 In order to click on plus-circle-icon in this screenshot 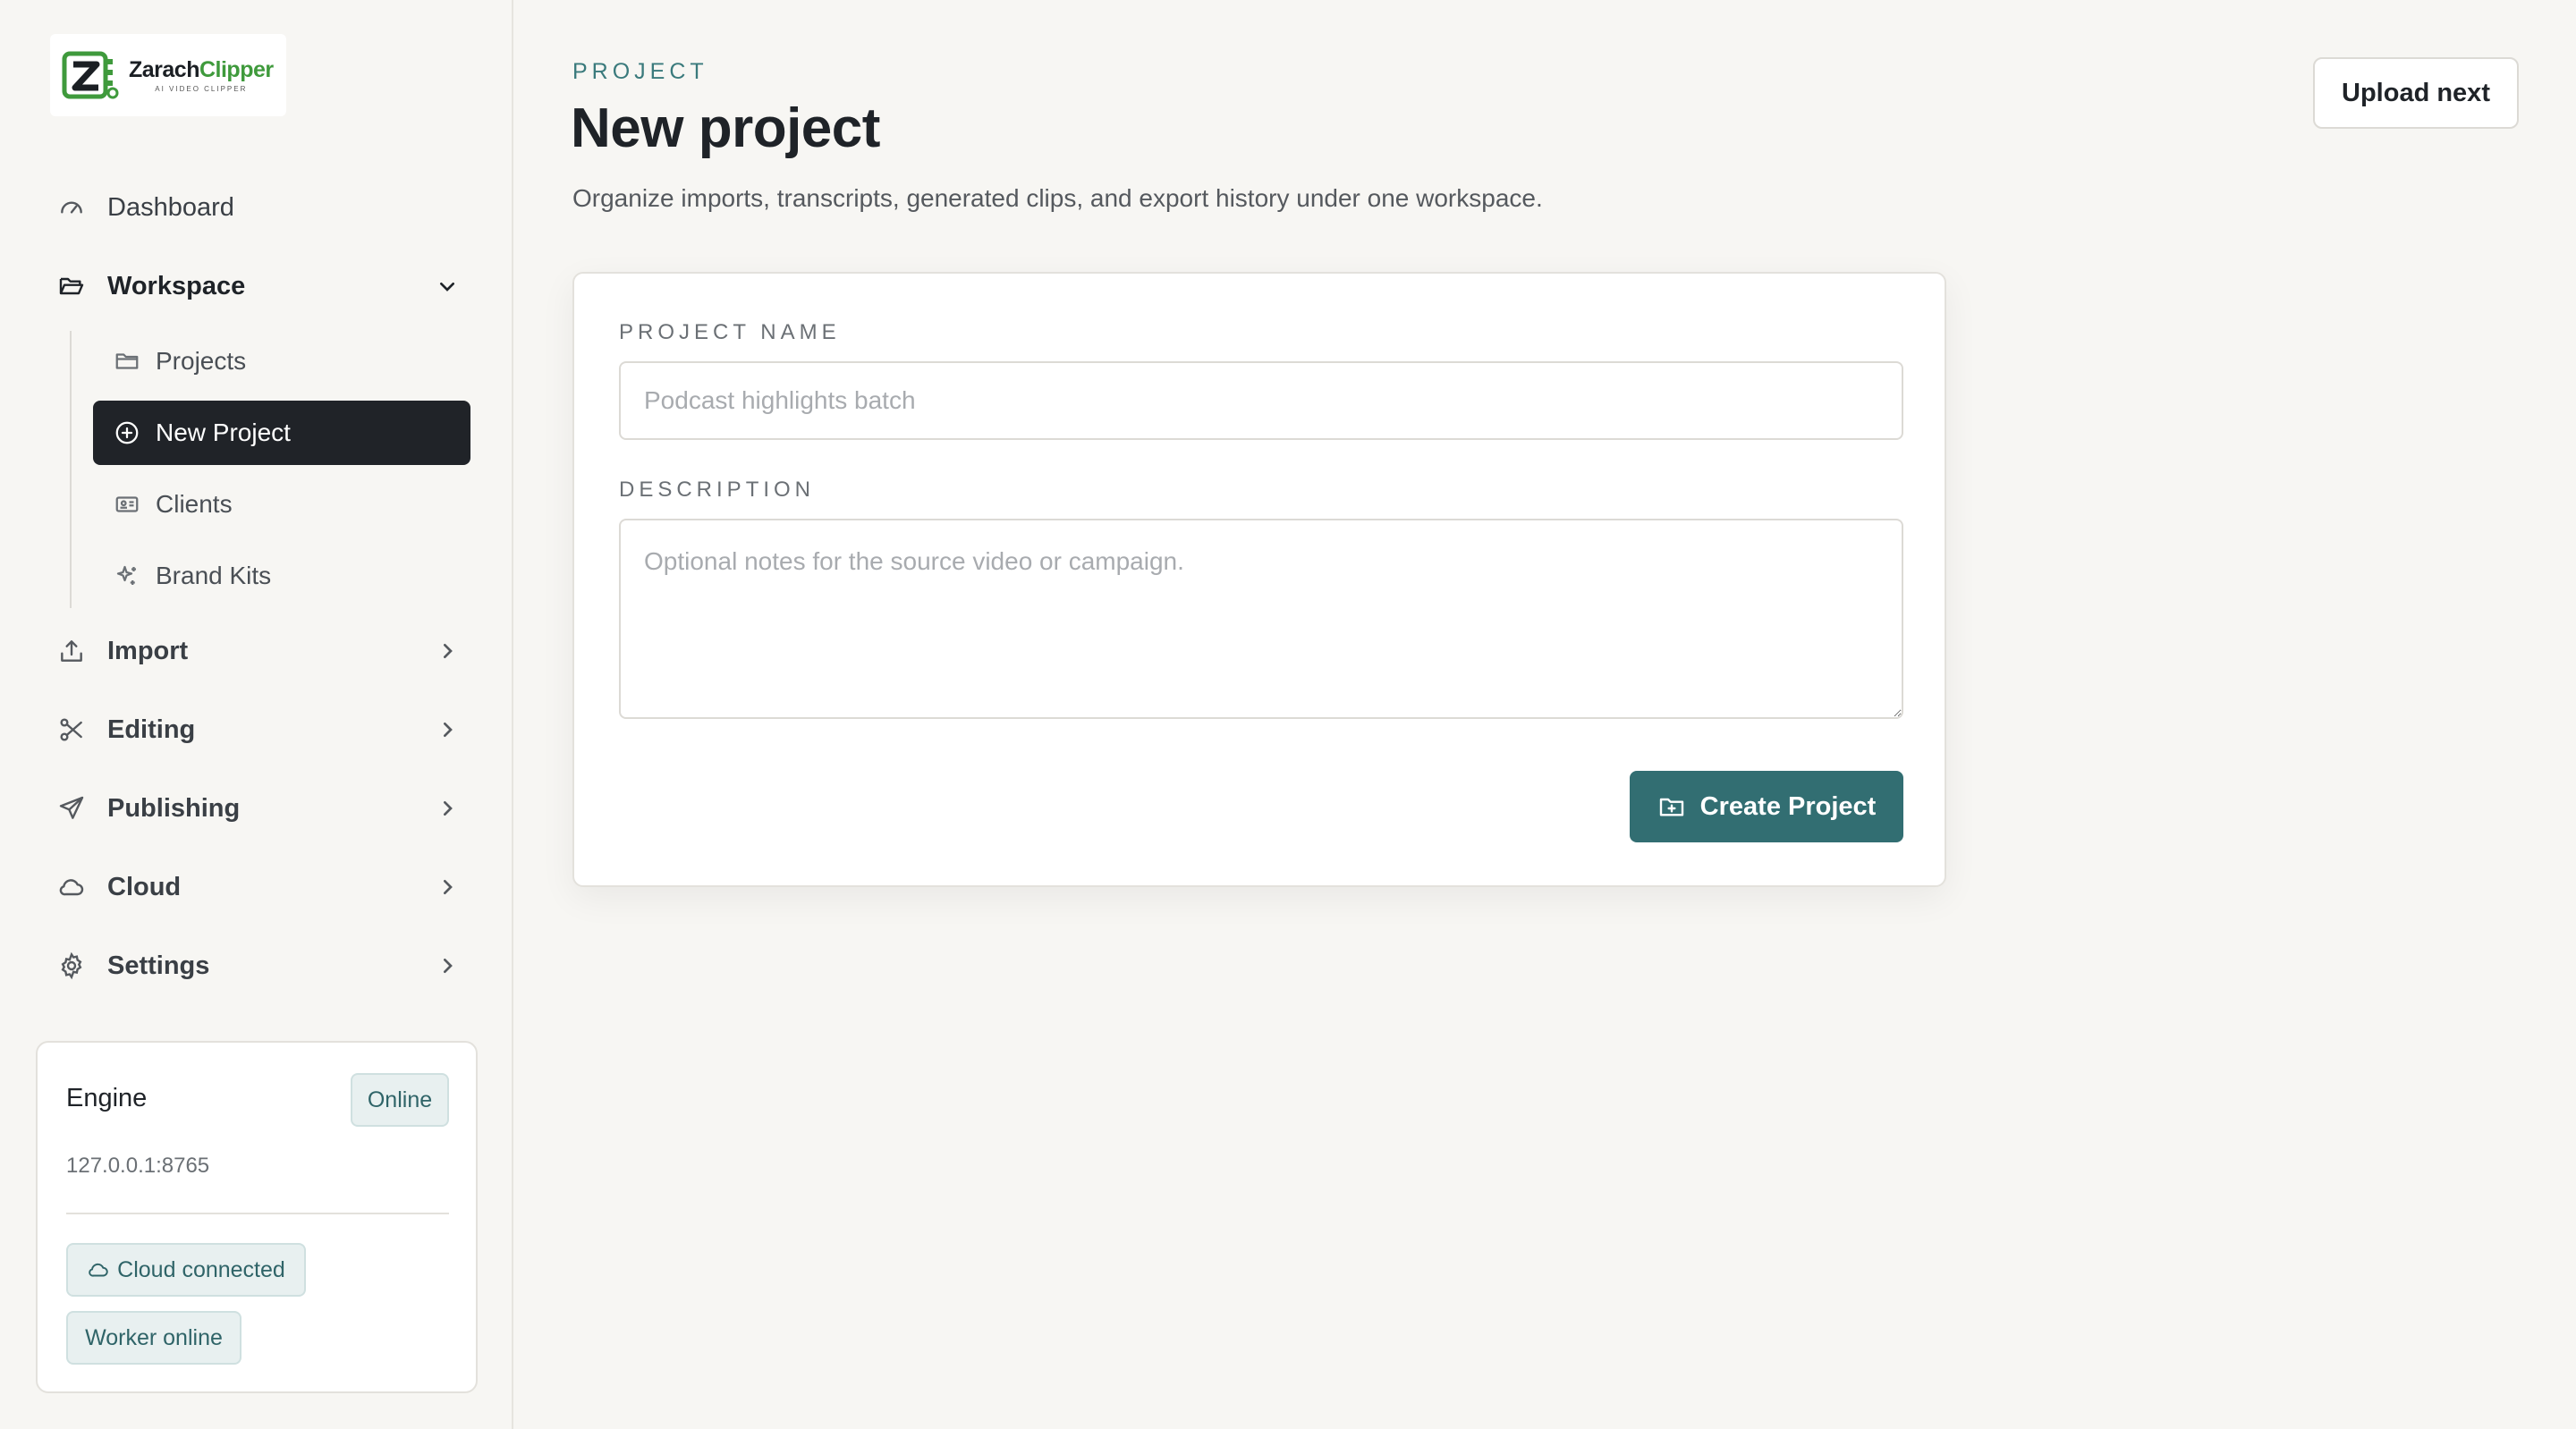, I will do `click(127, 433)`.